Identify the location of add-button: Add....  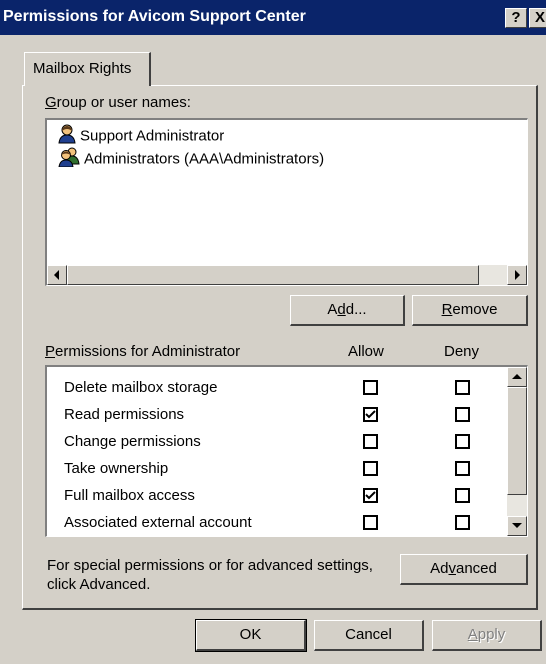
(347, 310).